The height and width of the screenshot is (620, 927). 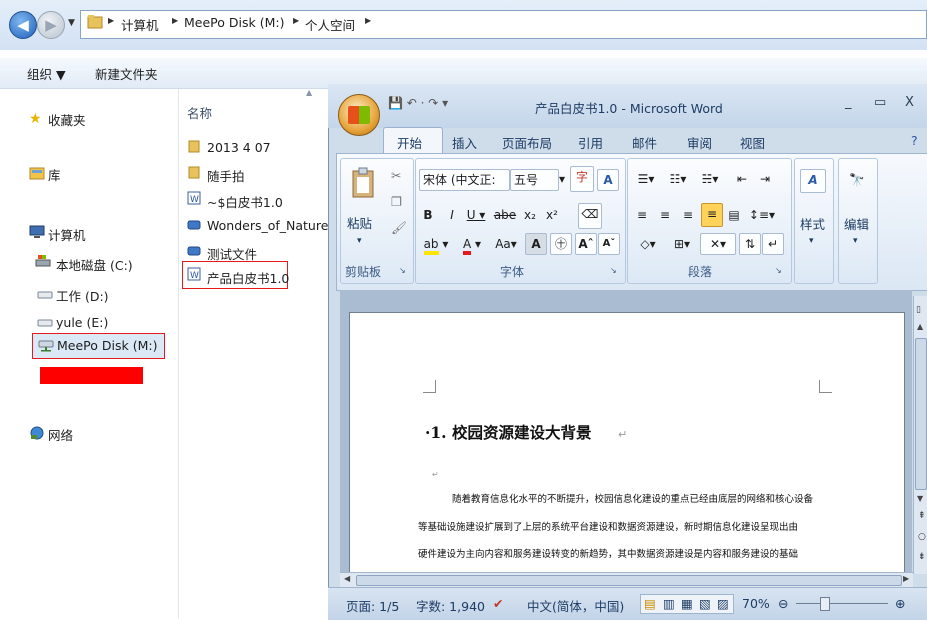 I want to click on previous-page-icon: ⇞, so click(x=922, y=516).